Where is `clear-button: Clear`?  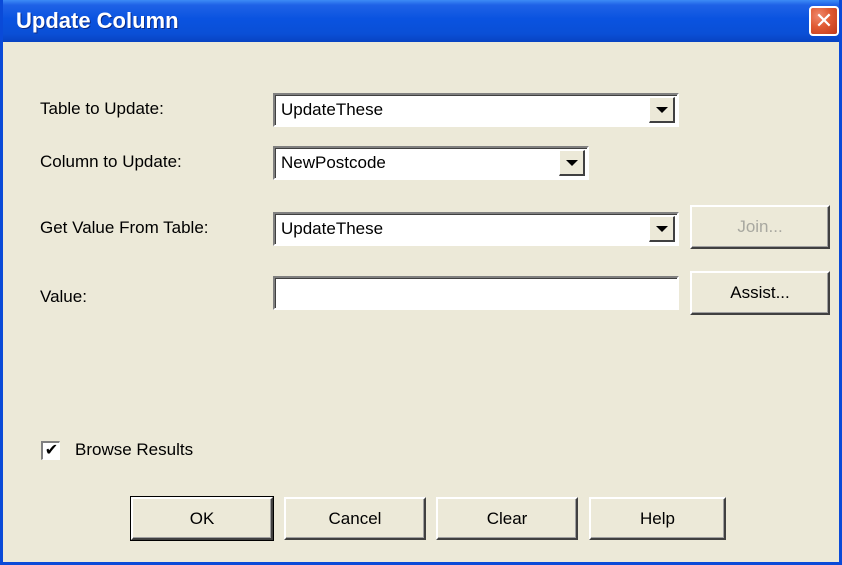 clear-button: Clear is located at coordinates (507, 518).